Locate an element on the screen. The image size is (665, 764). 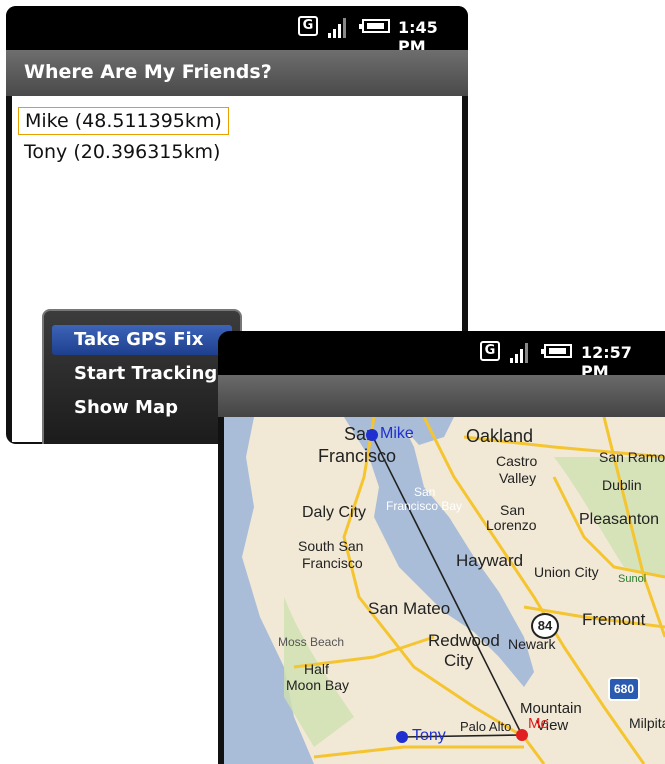
menu-item-label: Take GPS Fix is located at coordinates (139, 339).